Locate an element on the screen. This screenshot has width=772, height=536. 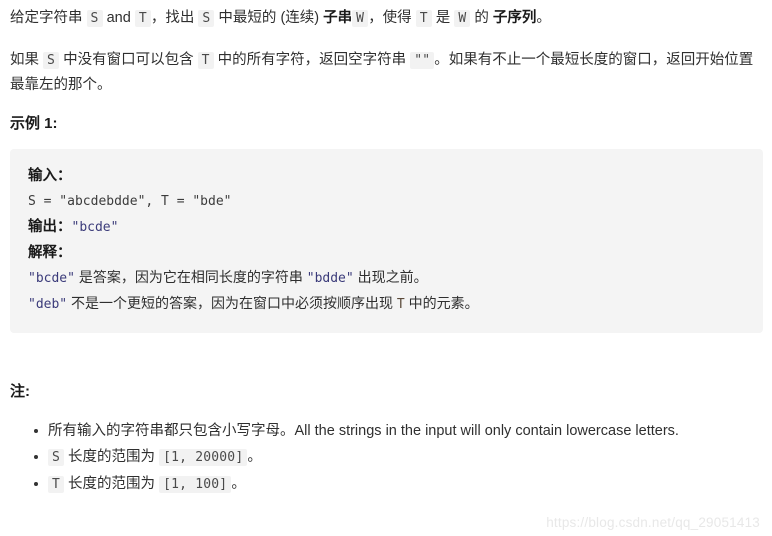
text-segment: 如果 is located at coordinates (27, 60).